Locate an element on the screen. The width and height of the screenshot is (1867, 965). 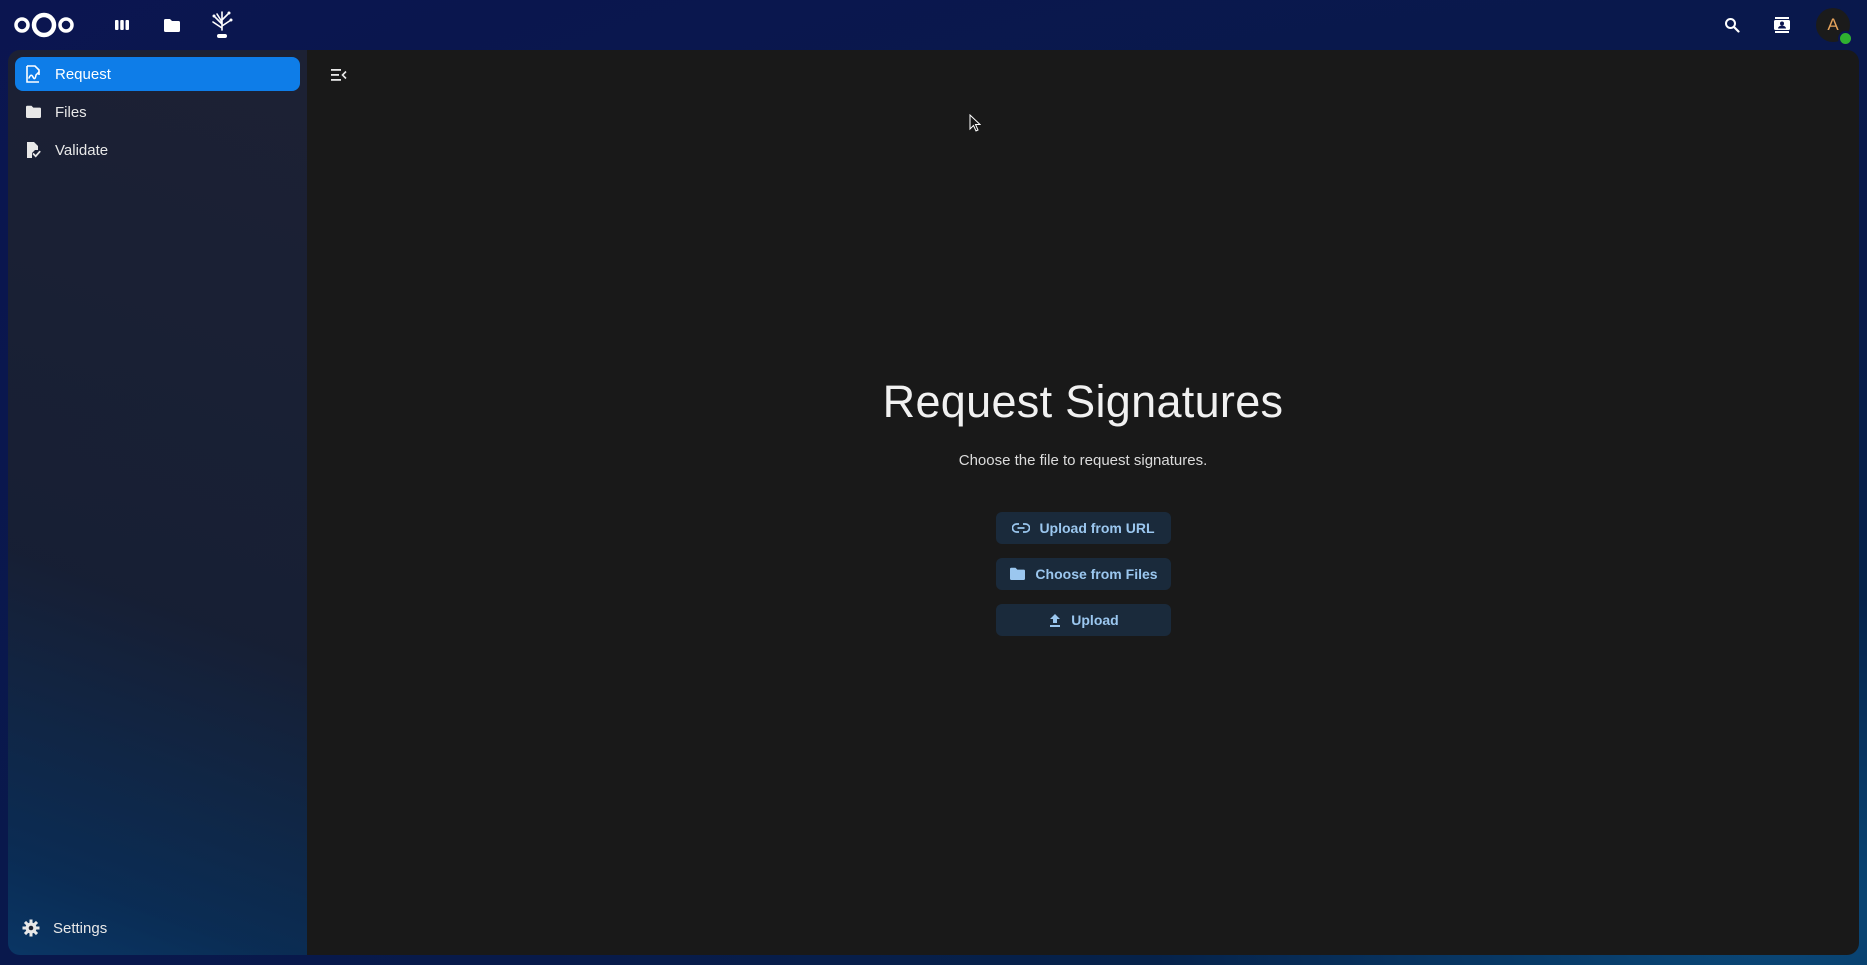
choose-from-files-button: Choose from Files is located at coordinates (1083, 574).